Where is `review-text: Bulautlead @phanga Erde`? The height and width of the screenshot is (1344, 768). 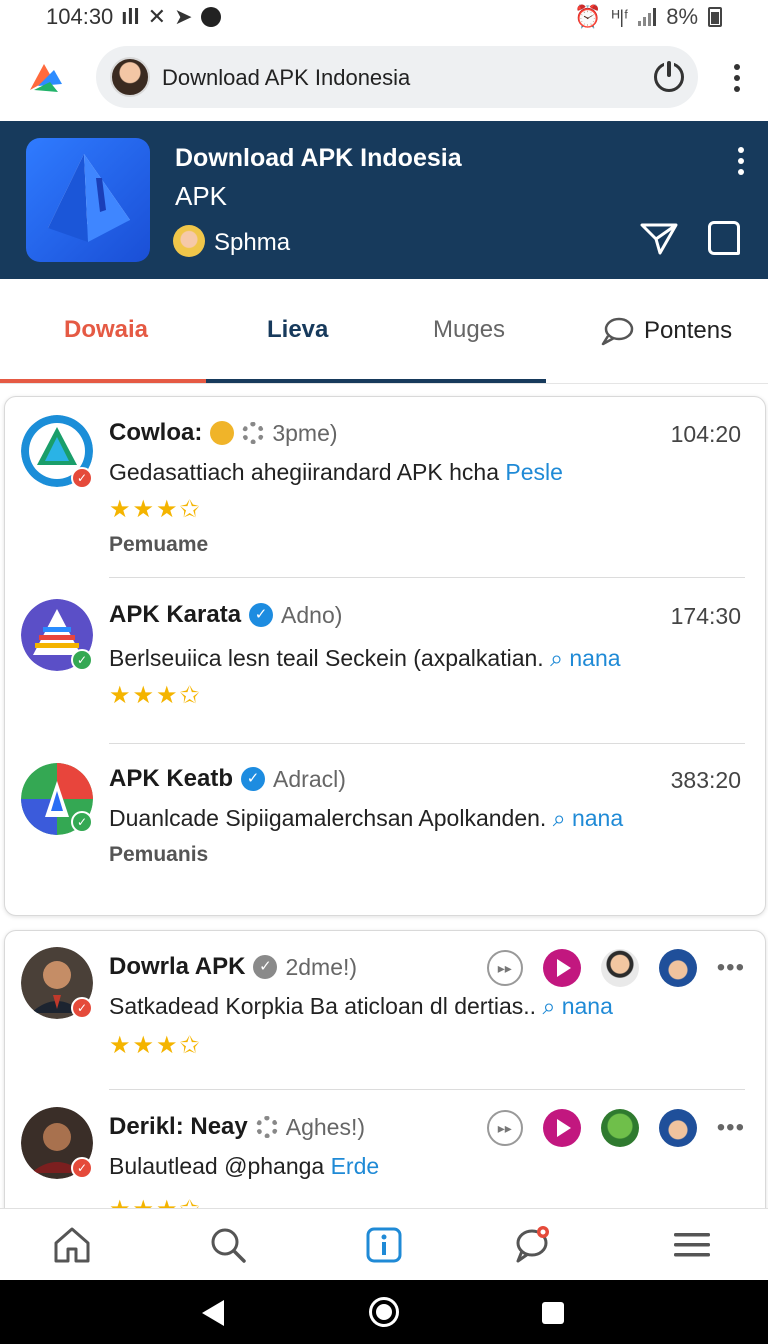
review-text: Bulautlead @phanga Erde is located at coordinates (244, 1166).